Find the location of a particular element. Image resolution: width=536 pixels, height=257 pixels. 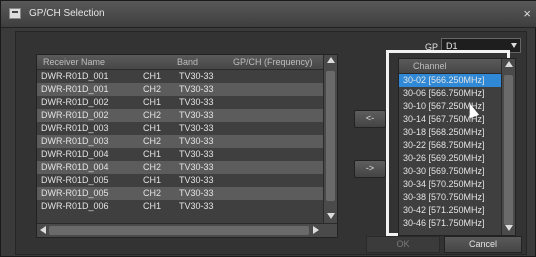

channel-item: 30-34 [570.250MHz] is located at coordinates (450, 184).